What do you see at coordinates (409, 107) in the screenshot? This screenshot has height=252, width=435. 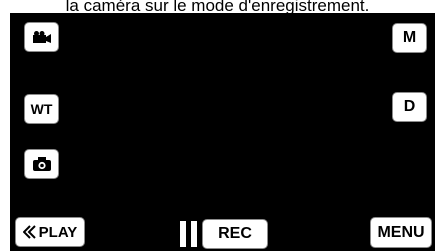 I see `display-button: D` at bounding box center [409, 107].